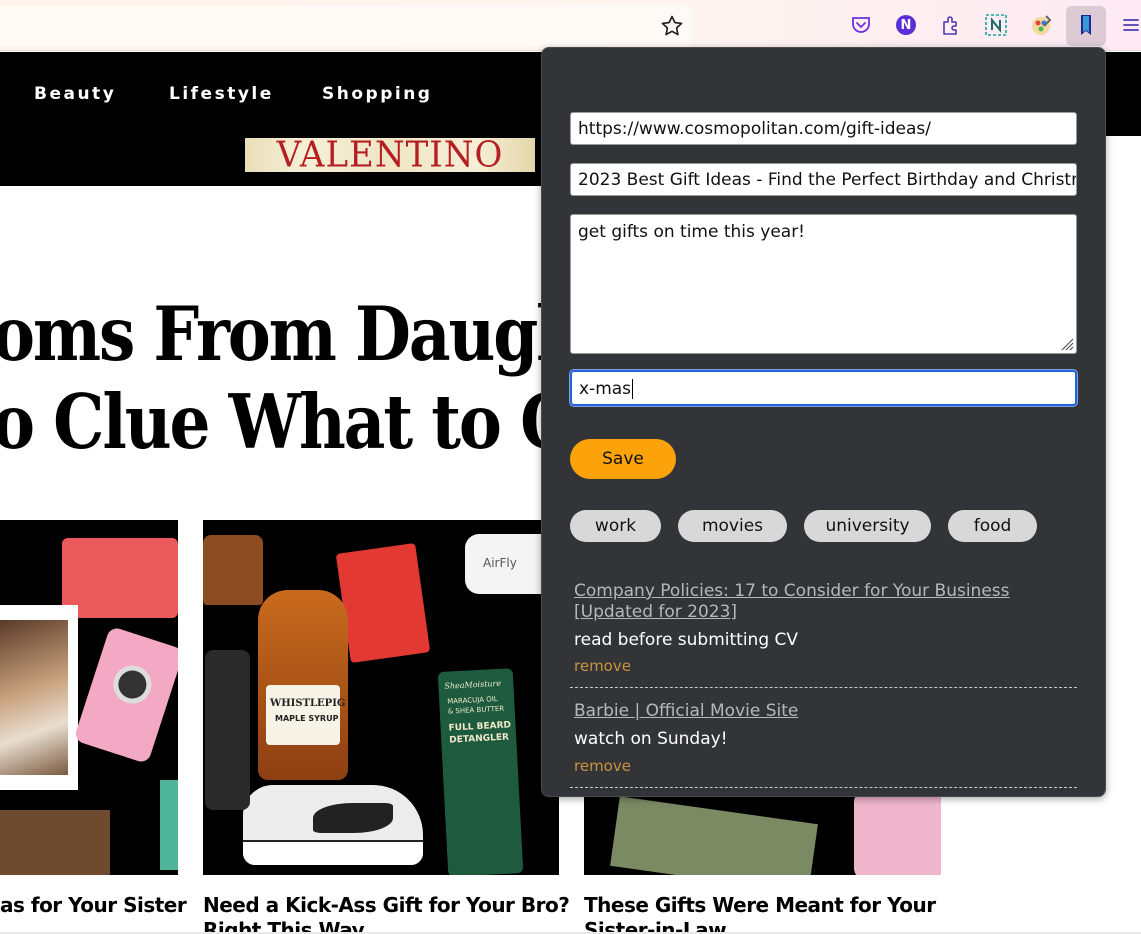  Describe the element at coordinates (307, 422) in the screenshot. I see `headline-line-2: o Clue What to Ge` at that location.